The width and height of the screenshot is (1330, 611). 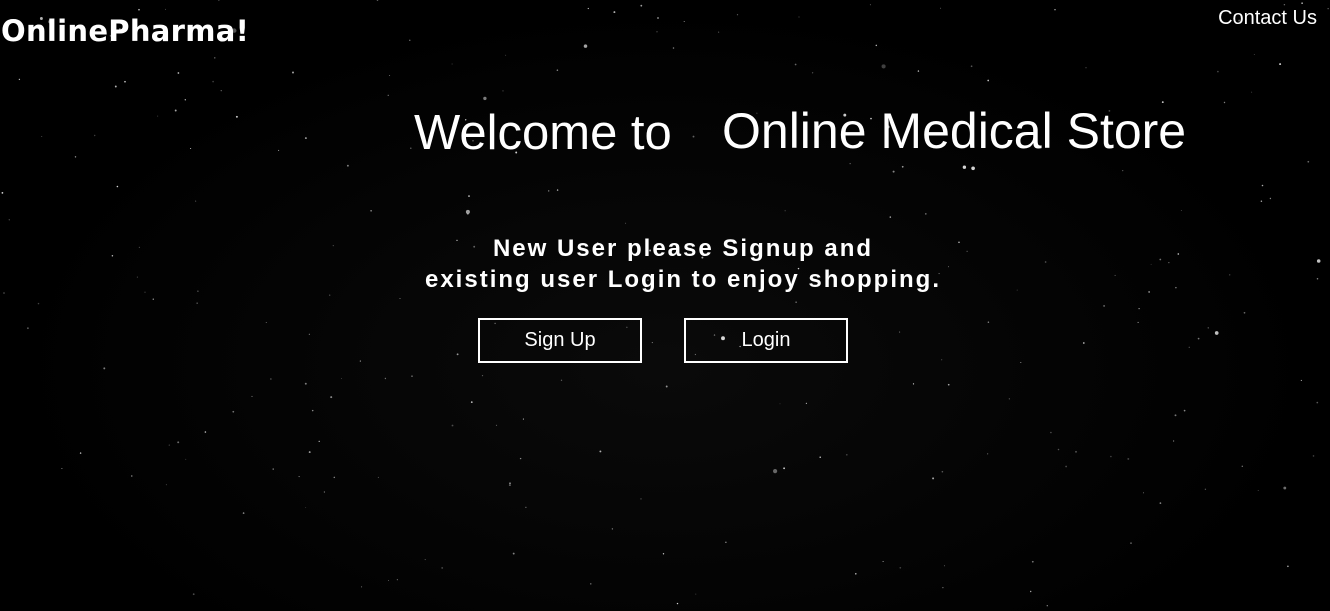 What do you see at coordinates (682, 279) in the screenshot?
I see `tagline-line-2: existing user Login to enjoy shopping.` at bounding box center [682, 279].